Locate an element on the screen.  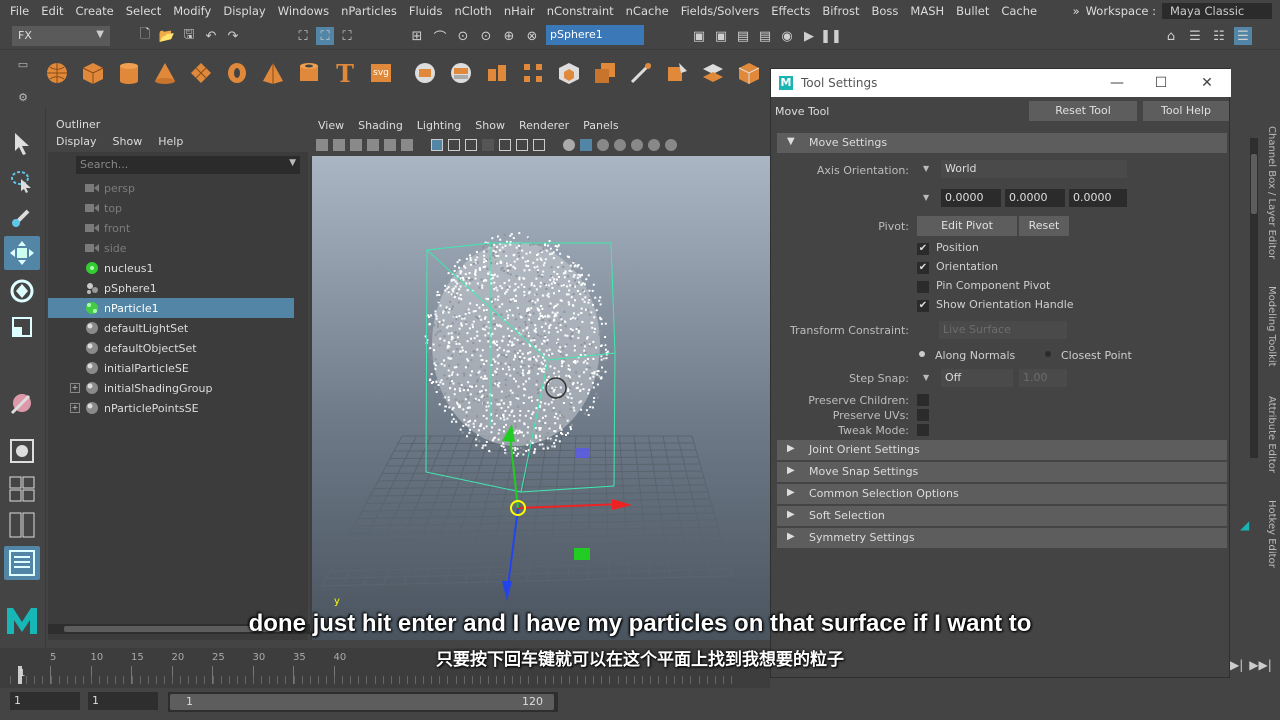
menu-ncache: nCache is located at coordinates (647, 11).